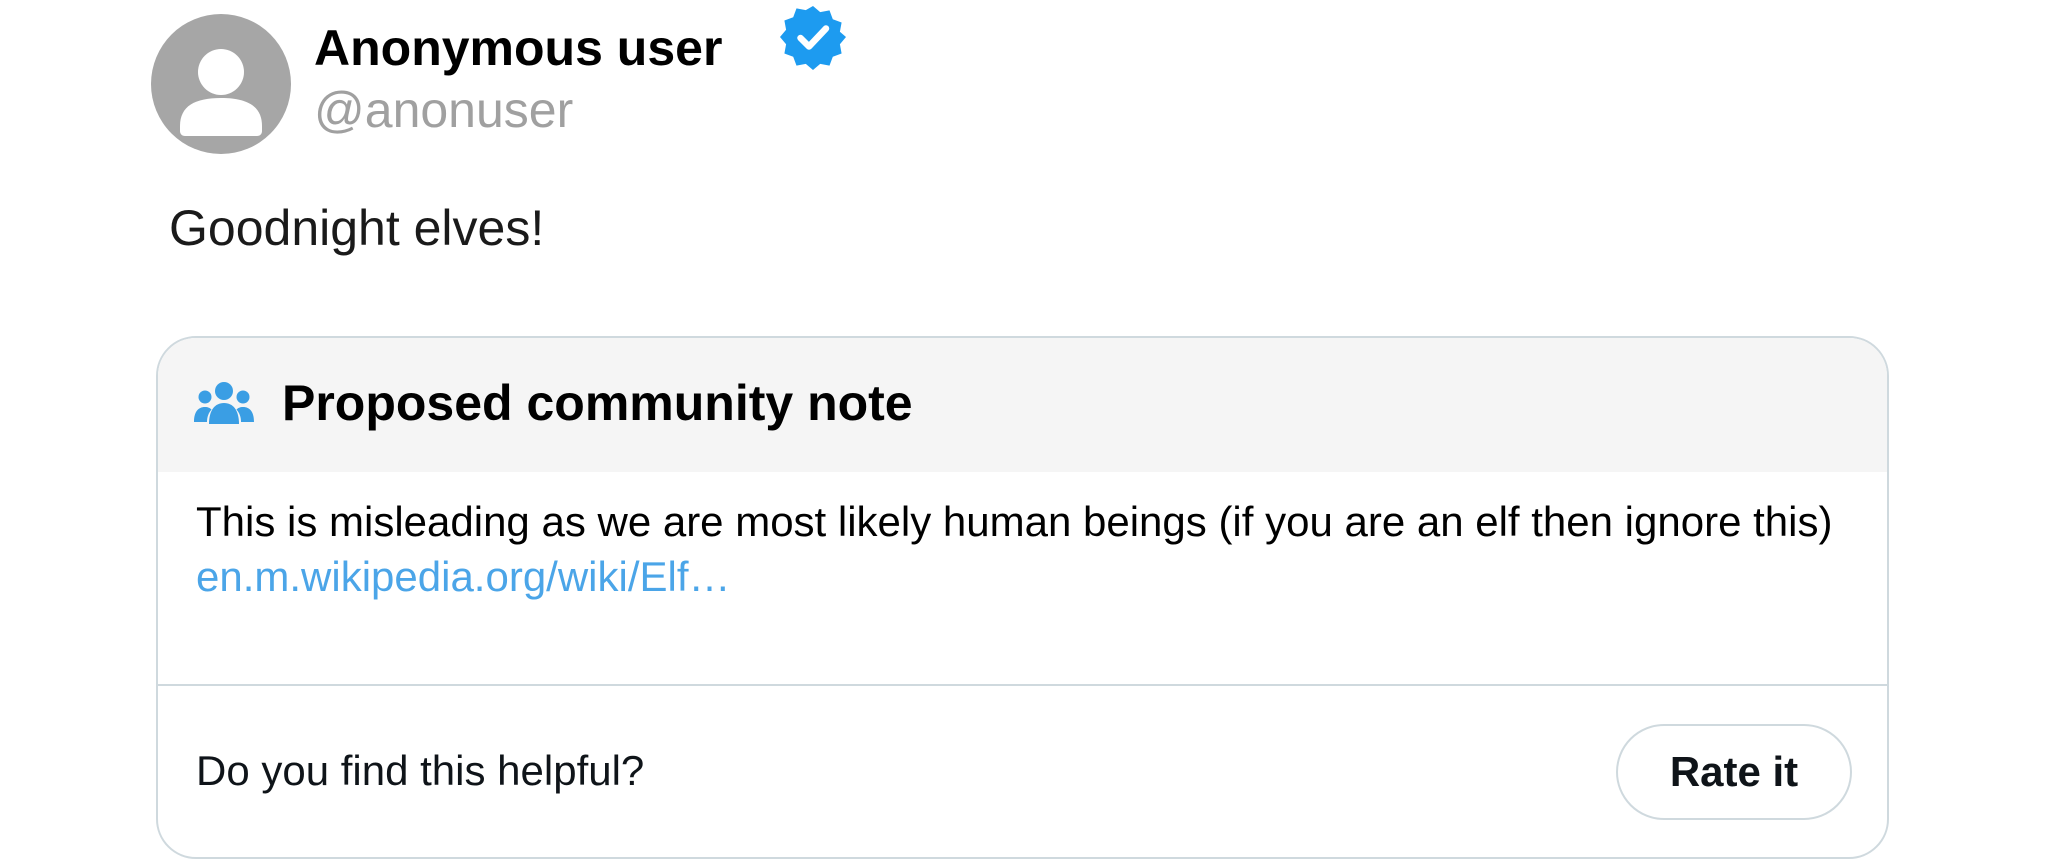  I want to click on display-name: Anonymous user, so click(518, 48).